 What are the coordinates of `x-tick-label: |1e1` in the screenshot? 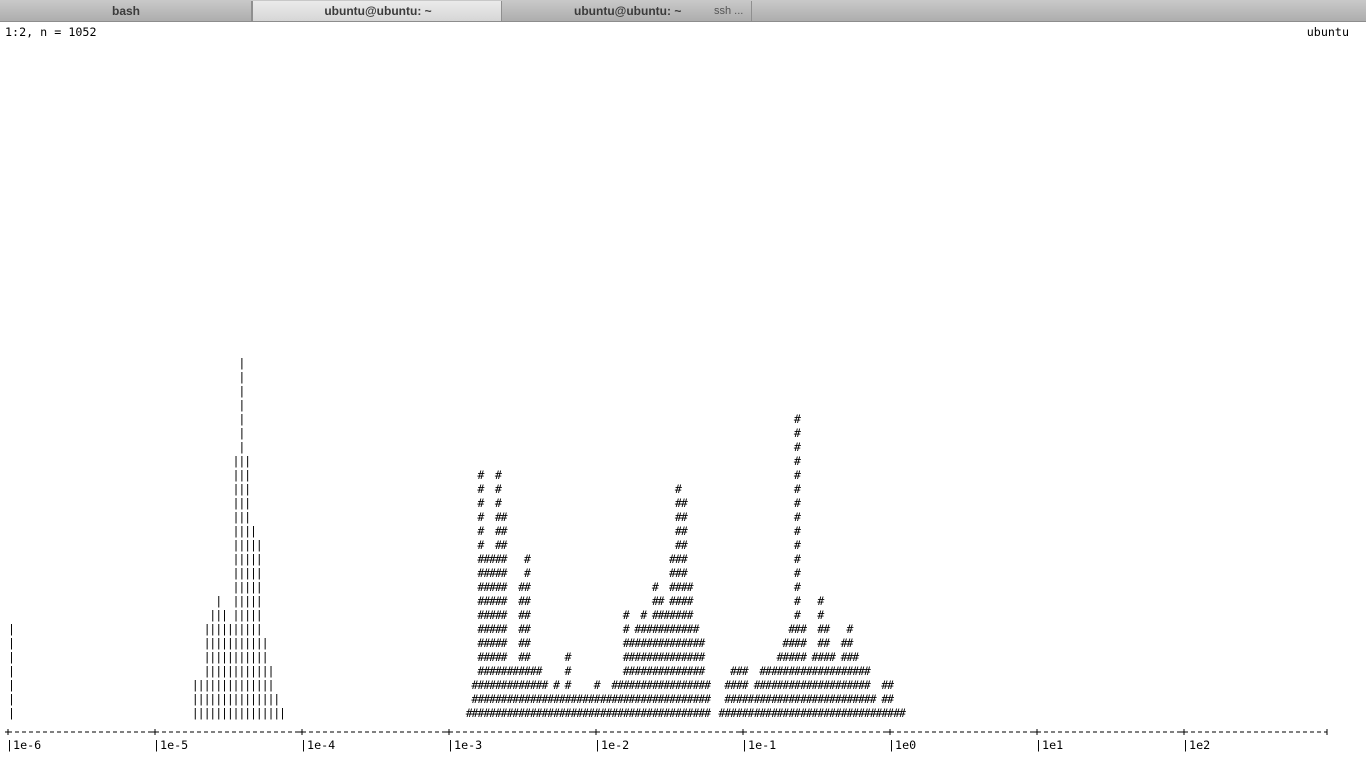 It's located at (1049, 745).